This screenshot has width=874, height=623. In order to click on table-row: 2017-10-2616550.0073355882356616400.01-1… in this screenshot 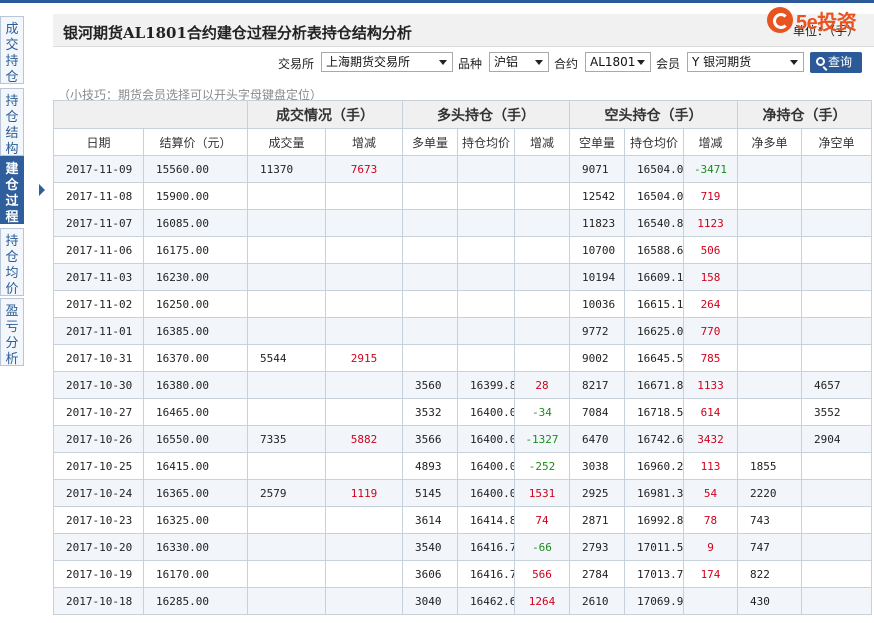, I will do `click(462, 439)`.